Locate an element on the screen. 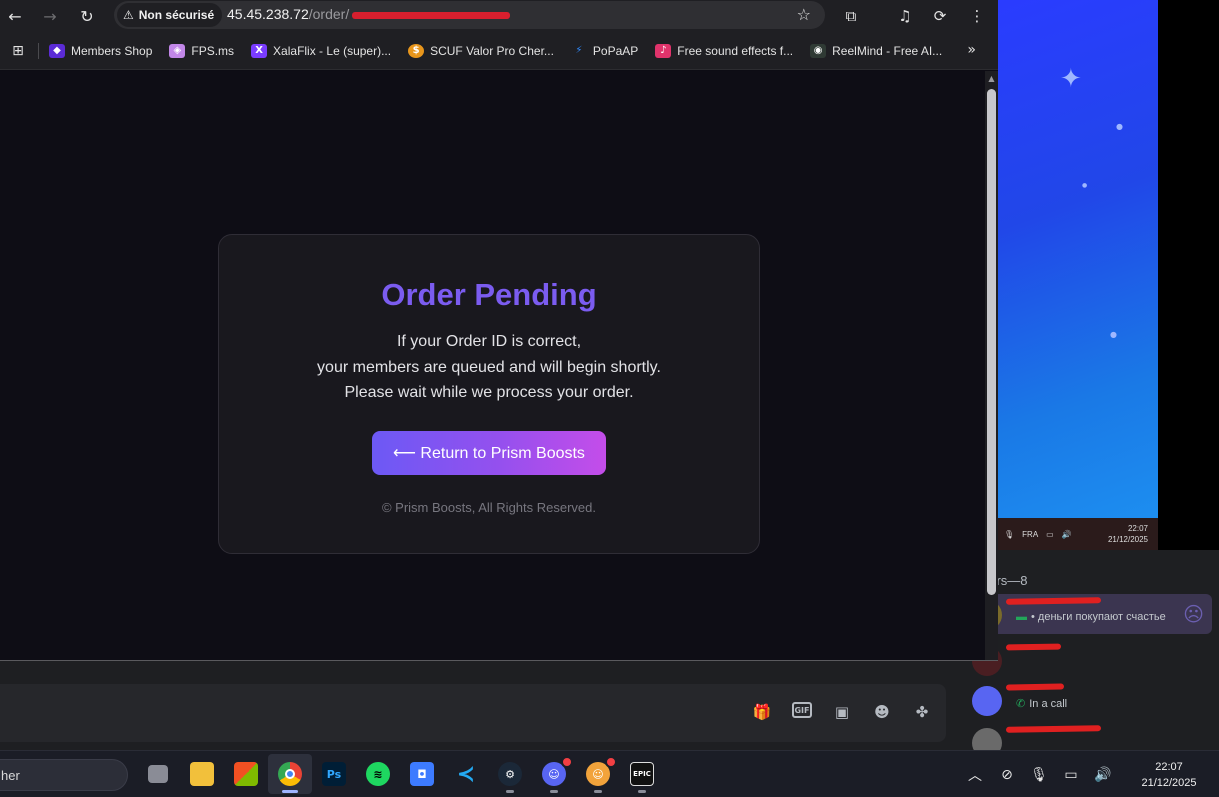  background-clock: 22:07 21/12/2025 is located at coordinates (1127, 534).